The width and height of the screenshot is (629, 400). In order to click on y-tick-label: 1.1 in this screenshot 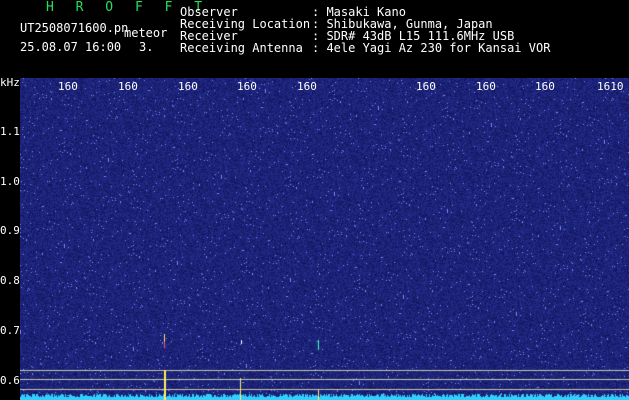, I will do `click(10, 131)`.